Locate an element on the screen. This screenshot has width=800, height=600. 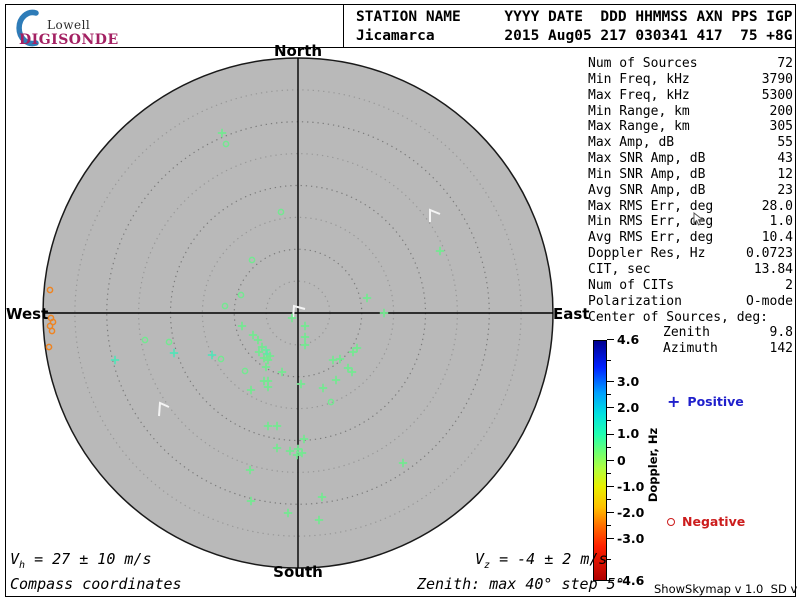
stats-label: Num of CITs is located at coordinates (631, 285).